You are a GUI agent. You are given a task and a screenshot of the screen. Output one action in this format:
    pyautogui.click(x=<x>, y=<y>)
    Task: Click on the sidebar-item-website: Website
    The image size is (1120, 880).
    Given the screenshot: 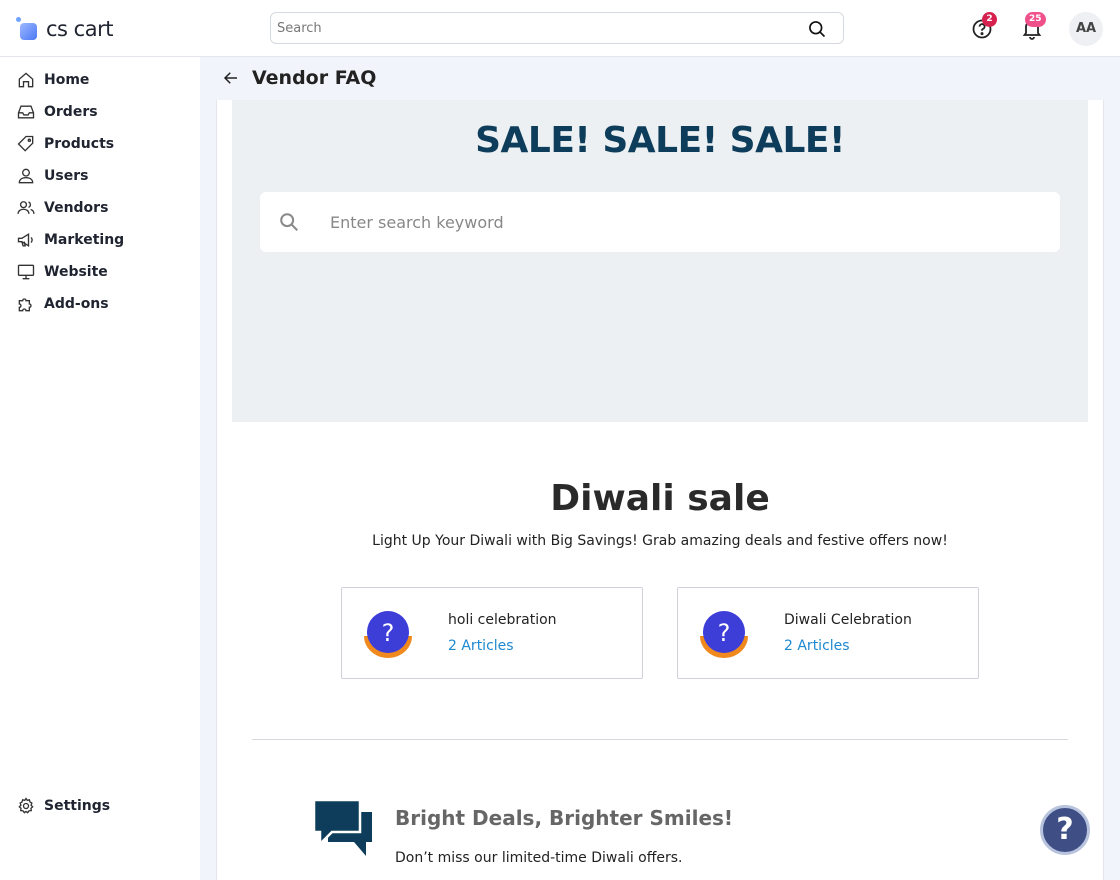 What is the action you would take?
    pyautogui.click(x=62, y=272)
    